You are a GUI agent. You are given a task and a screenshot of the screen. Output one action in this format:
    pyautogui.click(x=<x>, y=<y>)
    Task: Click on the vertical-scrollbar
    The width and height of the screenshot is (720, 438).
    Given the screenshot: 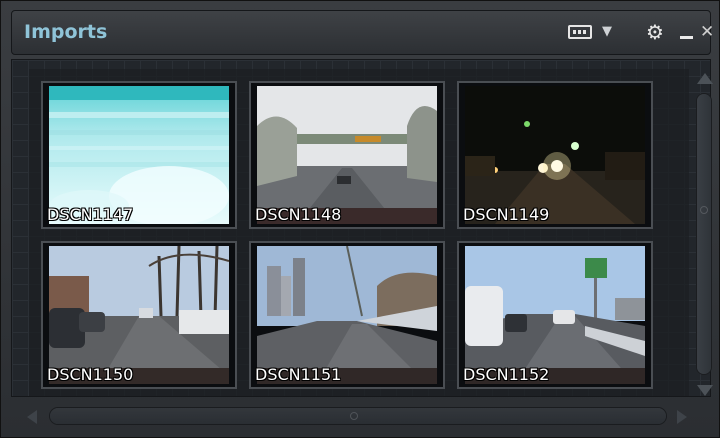 What is the action you would take?
    pyautogui.click(x=704, y=234)
    